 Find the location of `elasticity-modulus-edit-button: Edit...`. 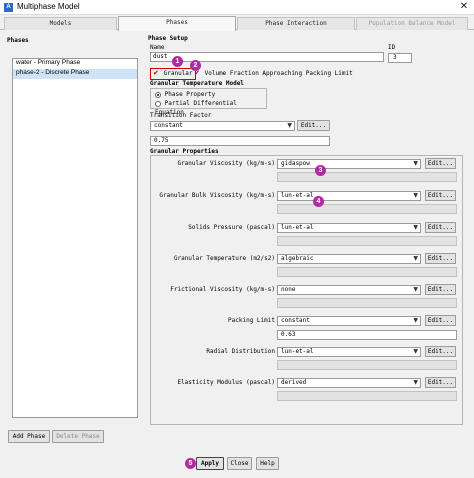

elasticity-modulus-edit-button: Edit... is located at coordinates (440, 382).